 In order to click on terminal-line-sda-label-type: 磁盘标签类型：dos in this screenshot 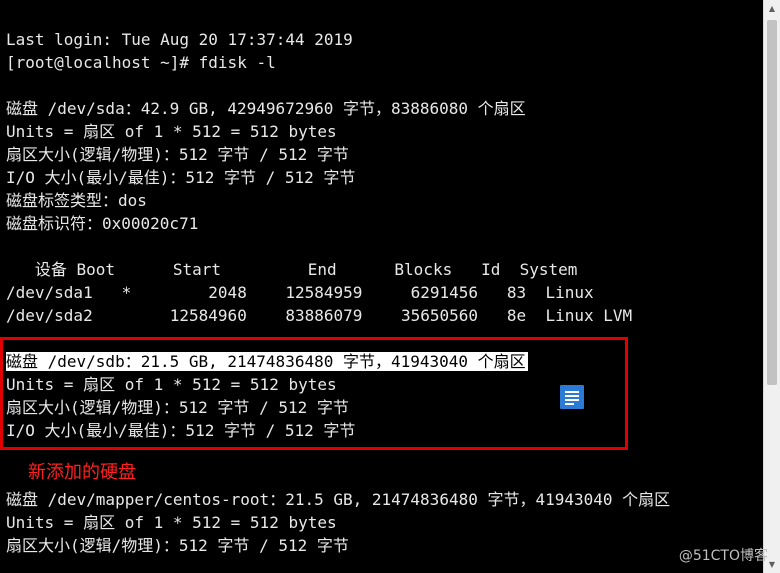, I will do `click(76, 200)`.